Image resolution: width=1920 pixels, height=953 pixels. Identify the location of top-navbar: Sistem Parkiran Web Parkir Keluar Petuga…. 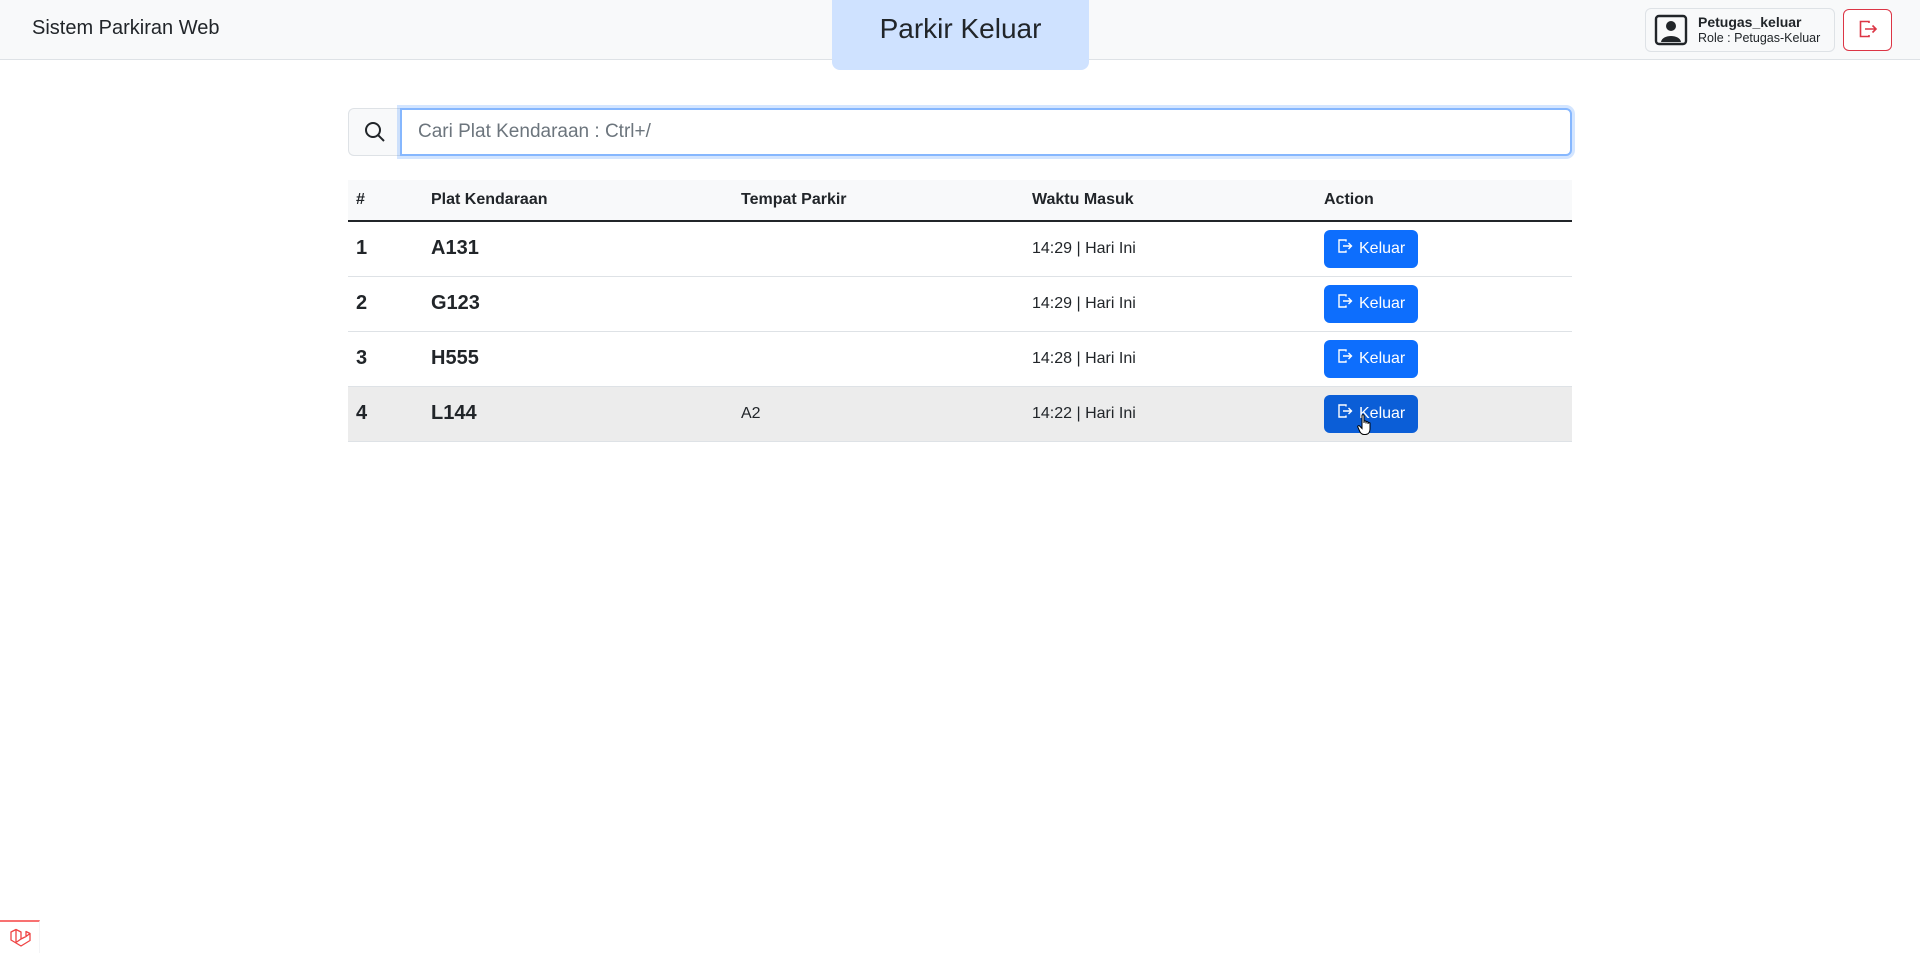
(960, 35).